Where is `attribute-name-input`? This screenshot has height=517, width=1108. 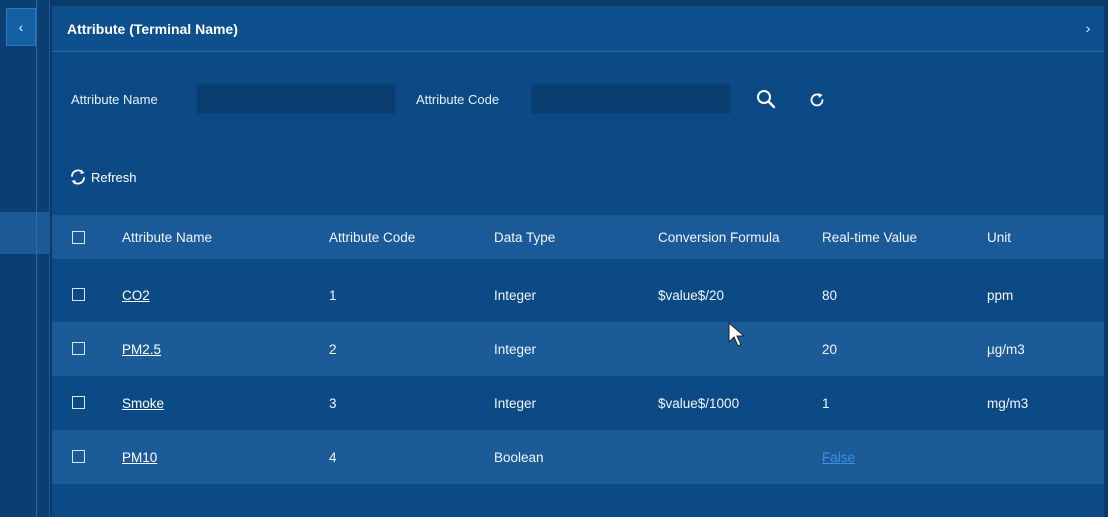
attribute-name-input is located at coordinates (296, 99).